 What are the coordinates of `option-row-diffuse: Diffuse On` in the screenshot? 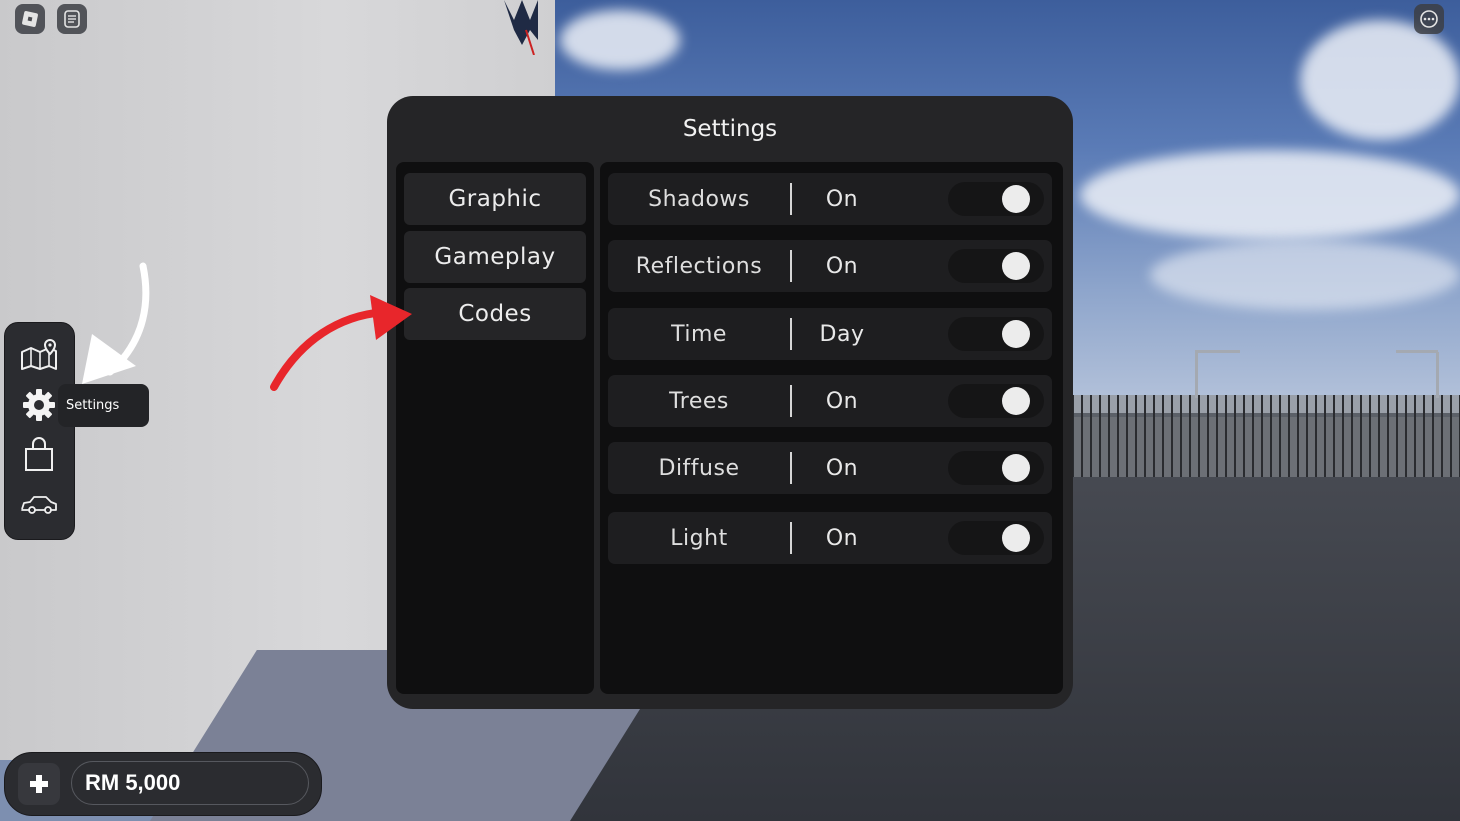 It's located at (830, 468).